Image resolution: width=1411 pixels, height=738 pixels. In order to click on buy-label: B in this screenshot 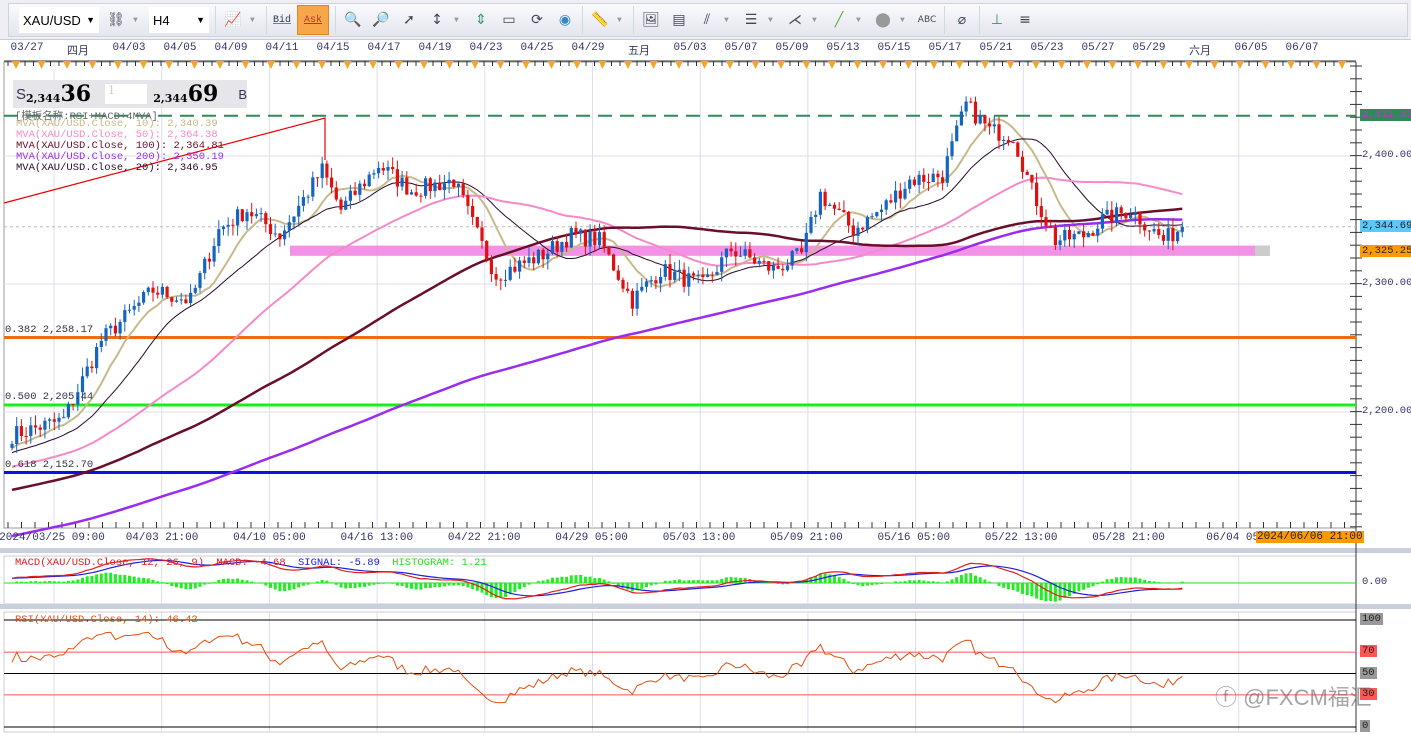, I will do `click(242, 94)`.